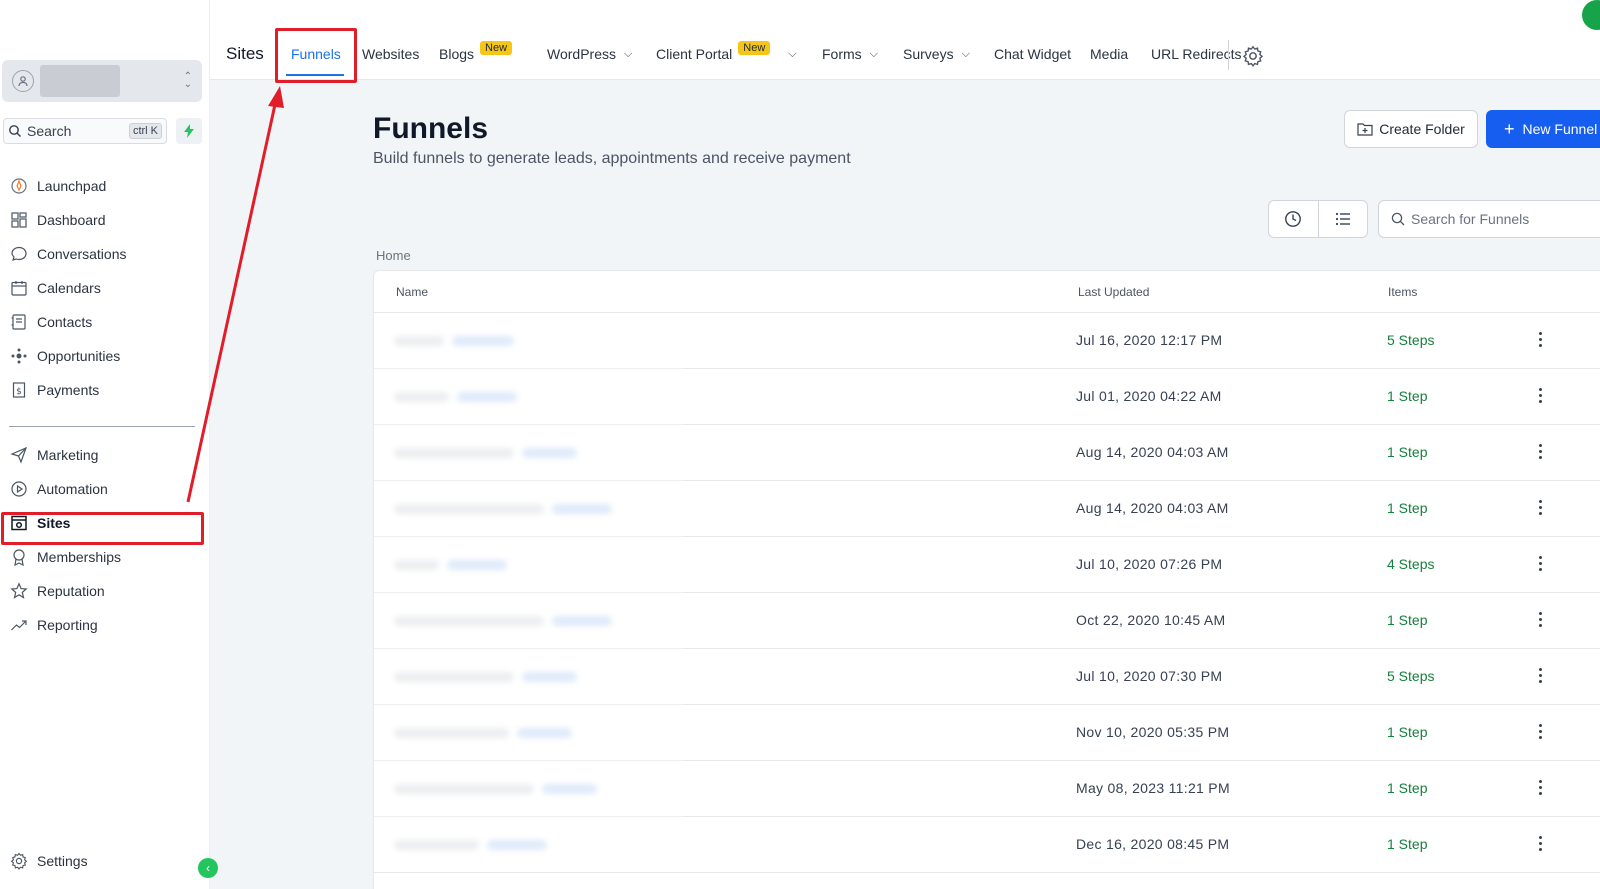  I want to click on table-row: Jul 10, 2020 07:26 PM 4 Steps, so click(987, 565).